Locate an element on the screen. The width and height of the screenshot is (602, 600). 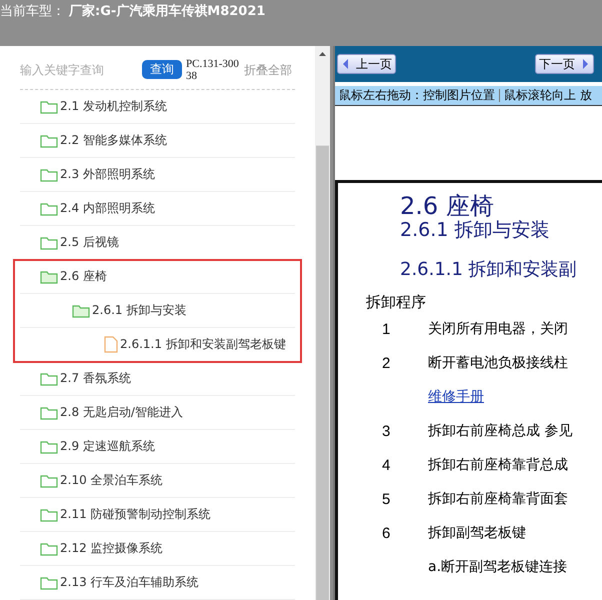
document-title: 2.6 座椅 is located at coordinates (447, 206).